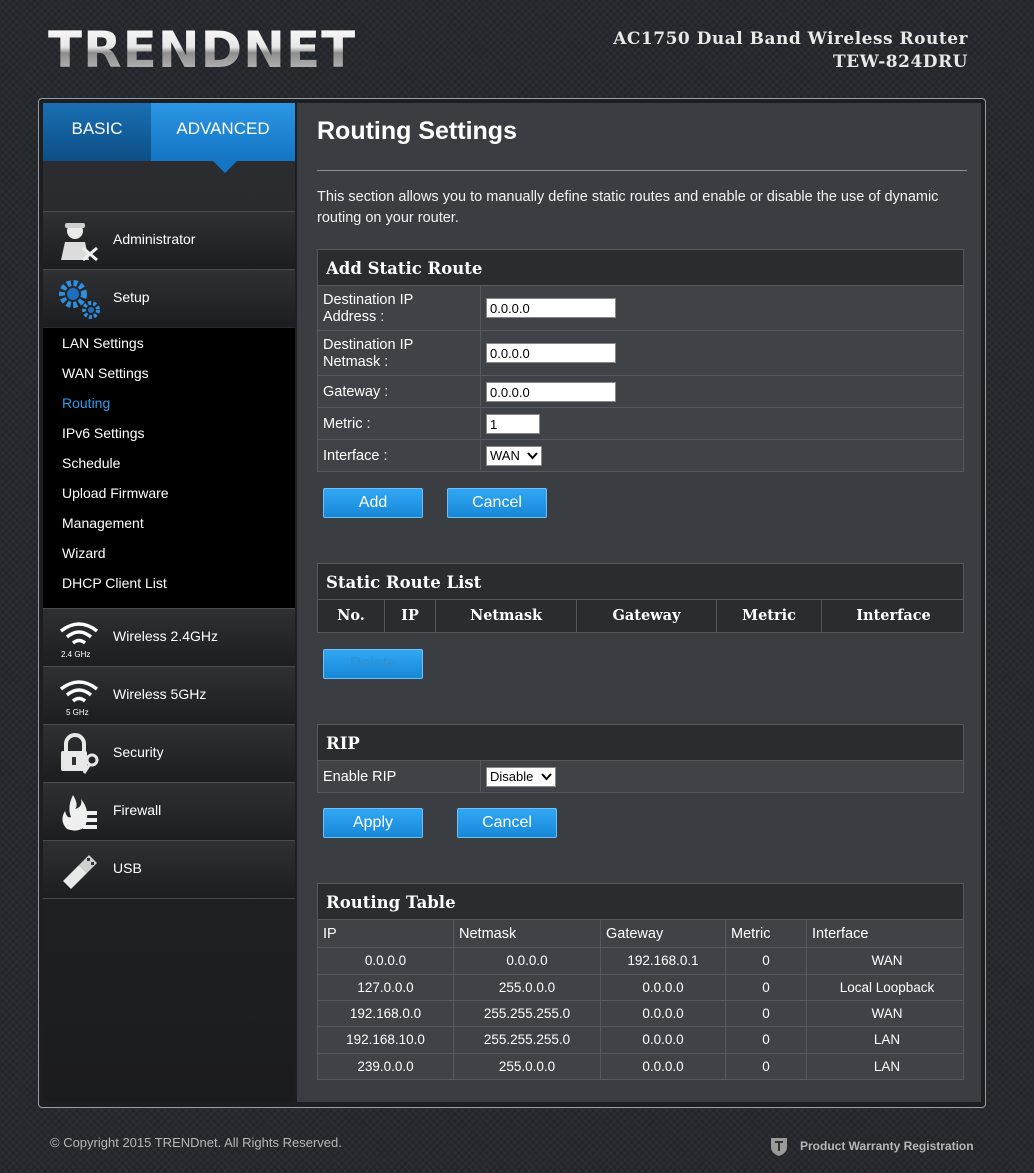 The height and width of the screenshot is (1173, 1034). What do you see at coordinates (551, 392) in the screenshot?
I see `gateway-input` at bounding box center [551, 392].